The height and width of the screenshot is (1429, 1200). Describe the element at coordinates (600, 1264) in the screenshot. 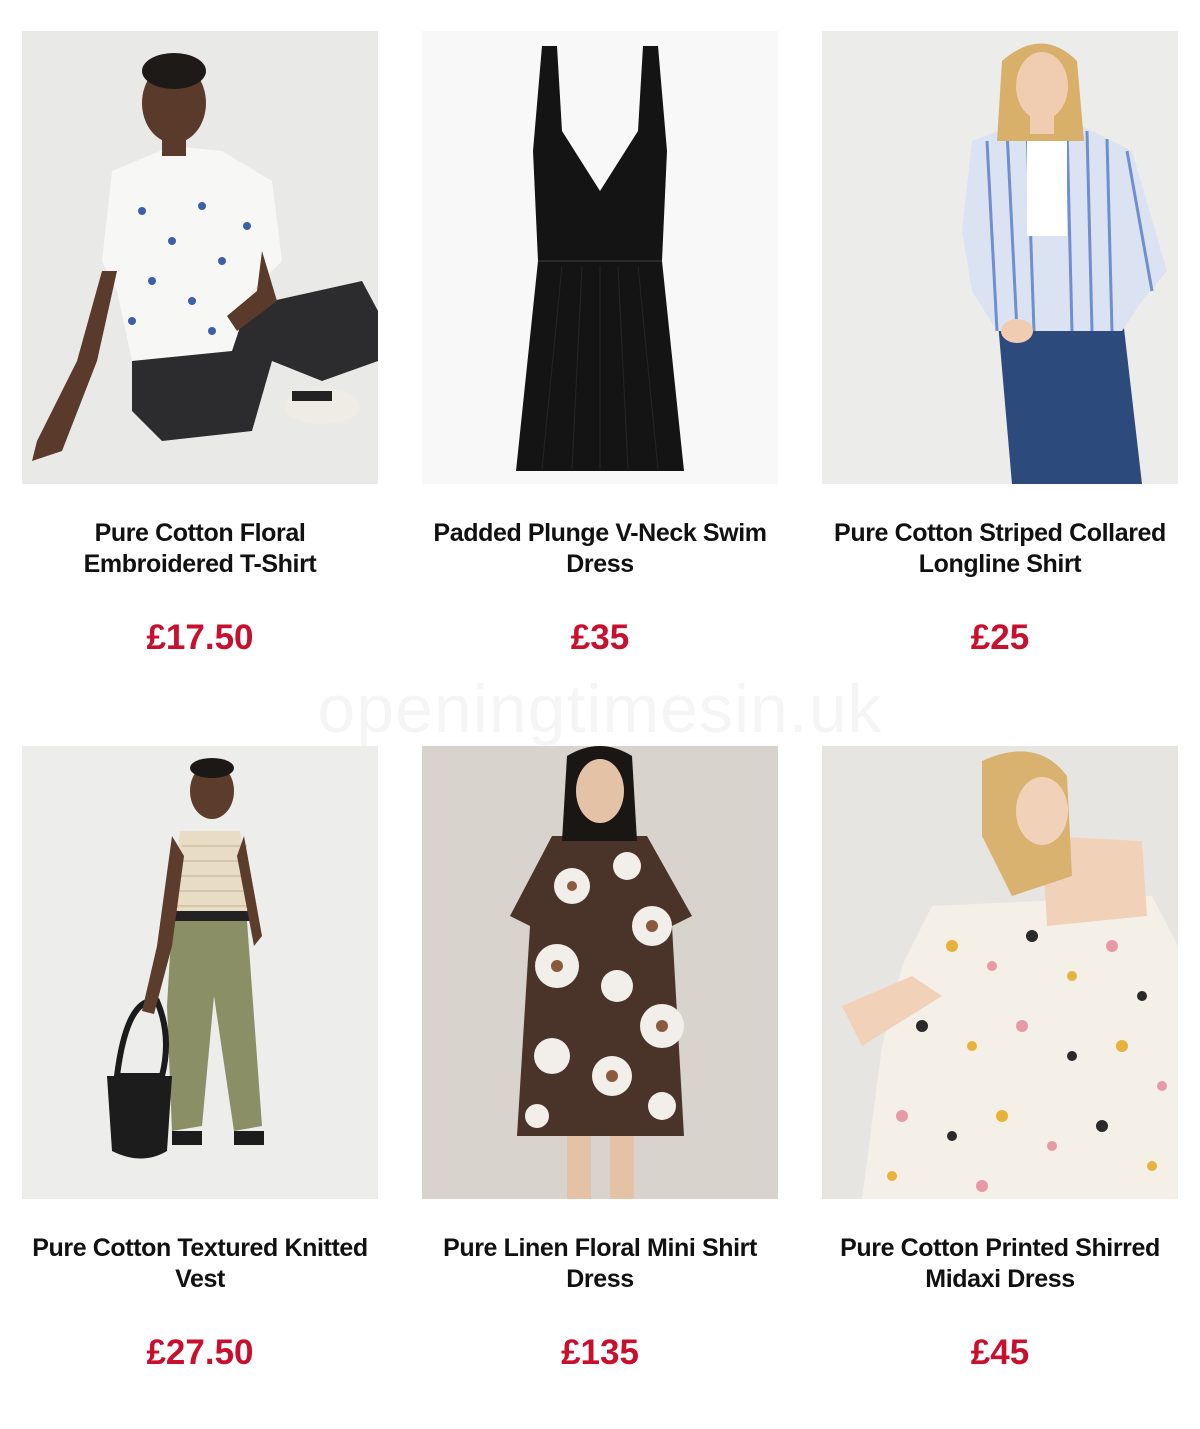

I see `product-title: Pure Linen Floral Mini Shirt Dress` at that location.